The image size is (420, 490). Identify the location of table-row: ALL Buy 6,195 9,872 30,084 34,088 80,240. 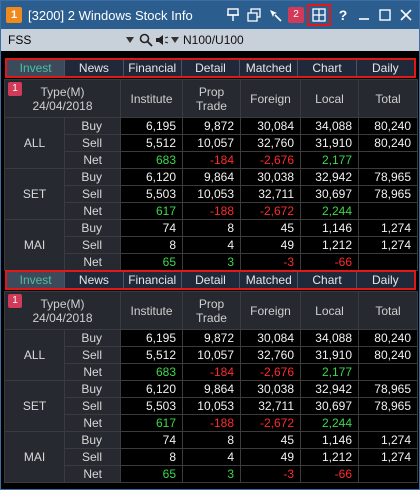
(211, 143).